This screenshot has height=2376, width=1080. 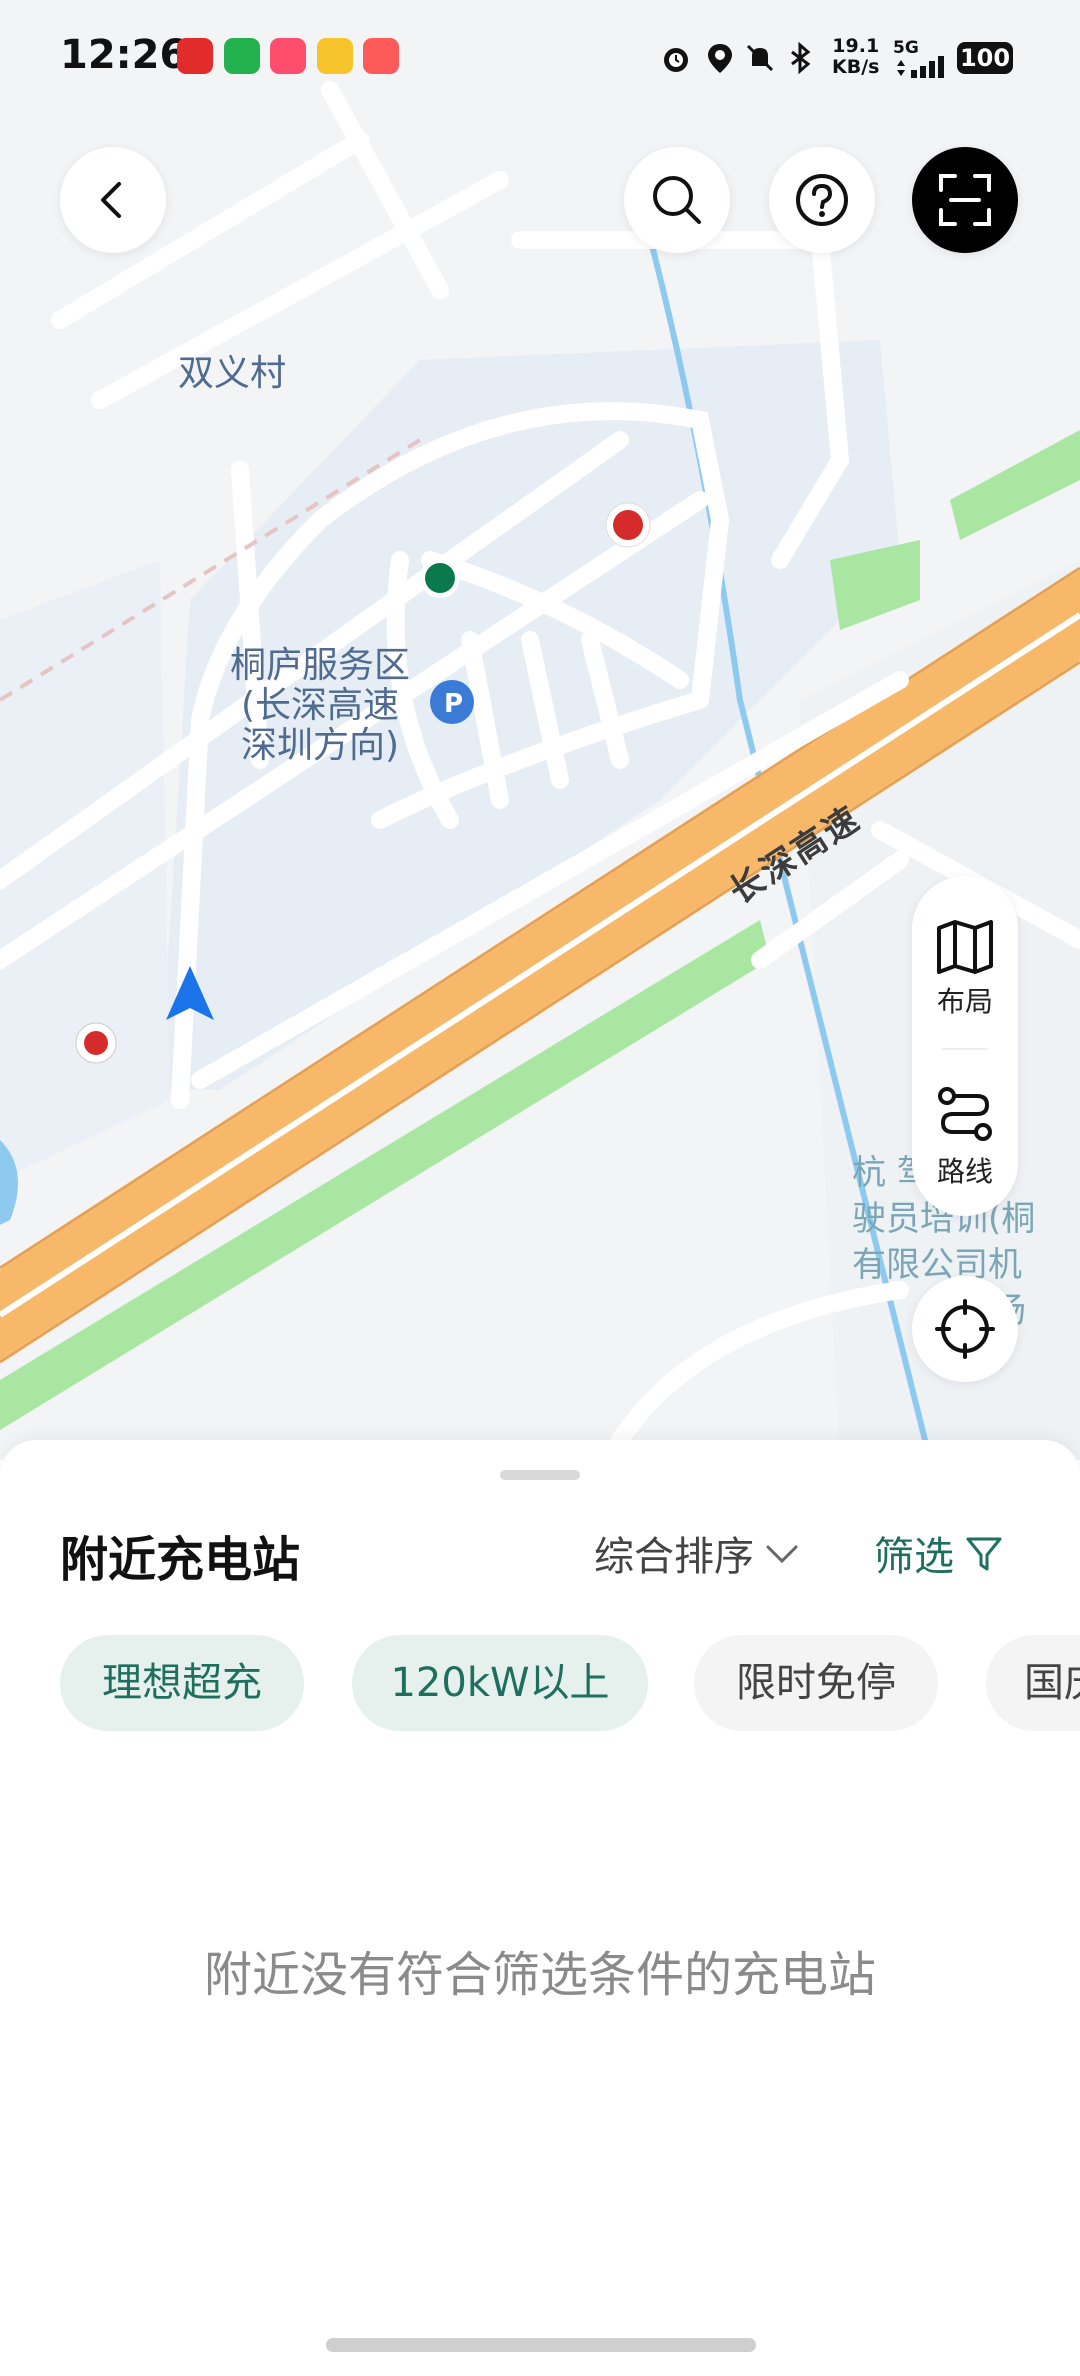 What do you see at coordinates (242, 56) in the screenshot?
I see `wechat-icon` at bounding box center [242, 56].